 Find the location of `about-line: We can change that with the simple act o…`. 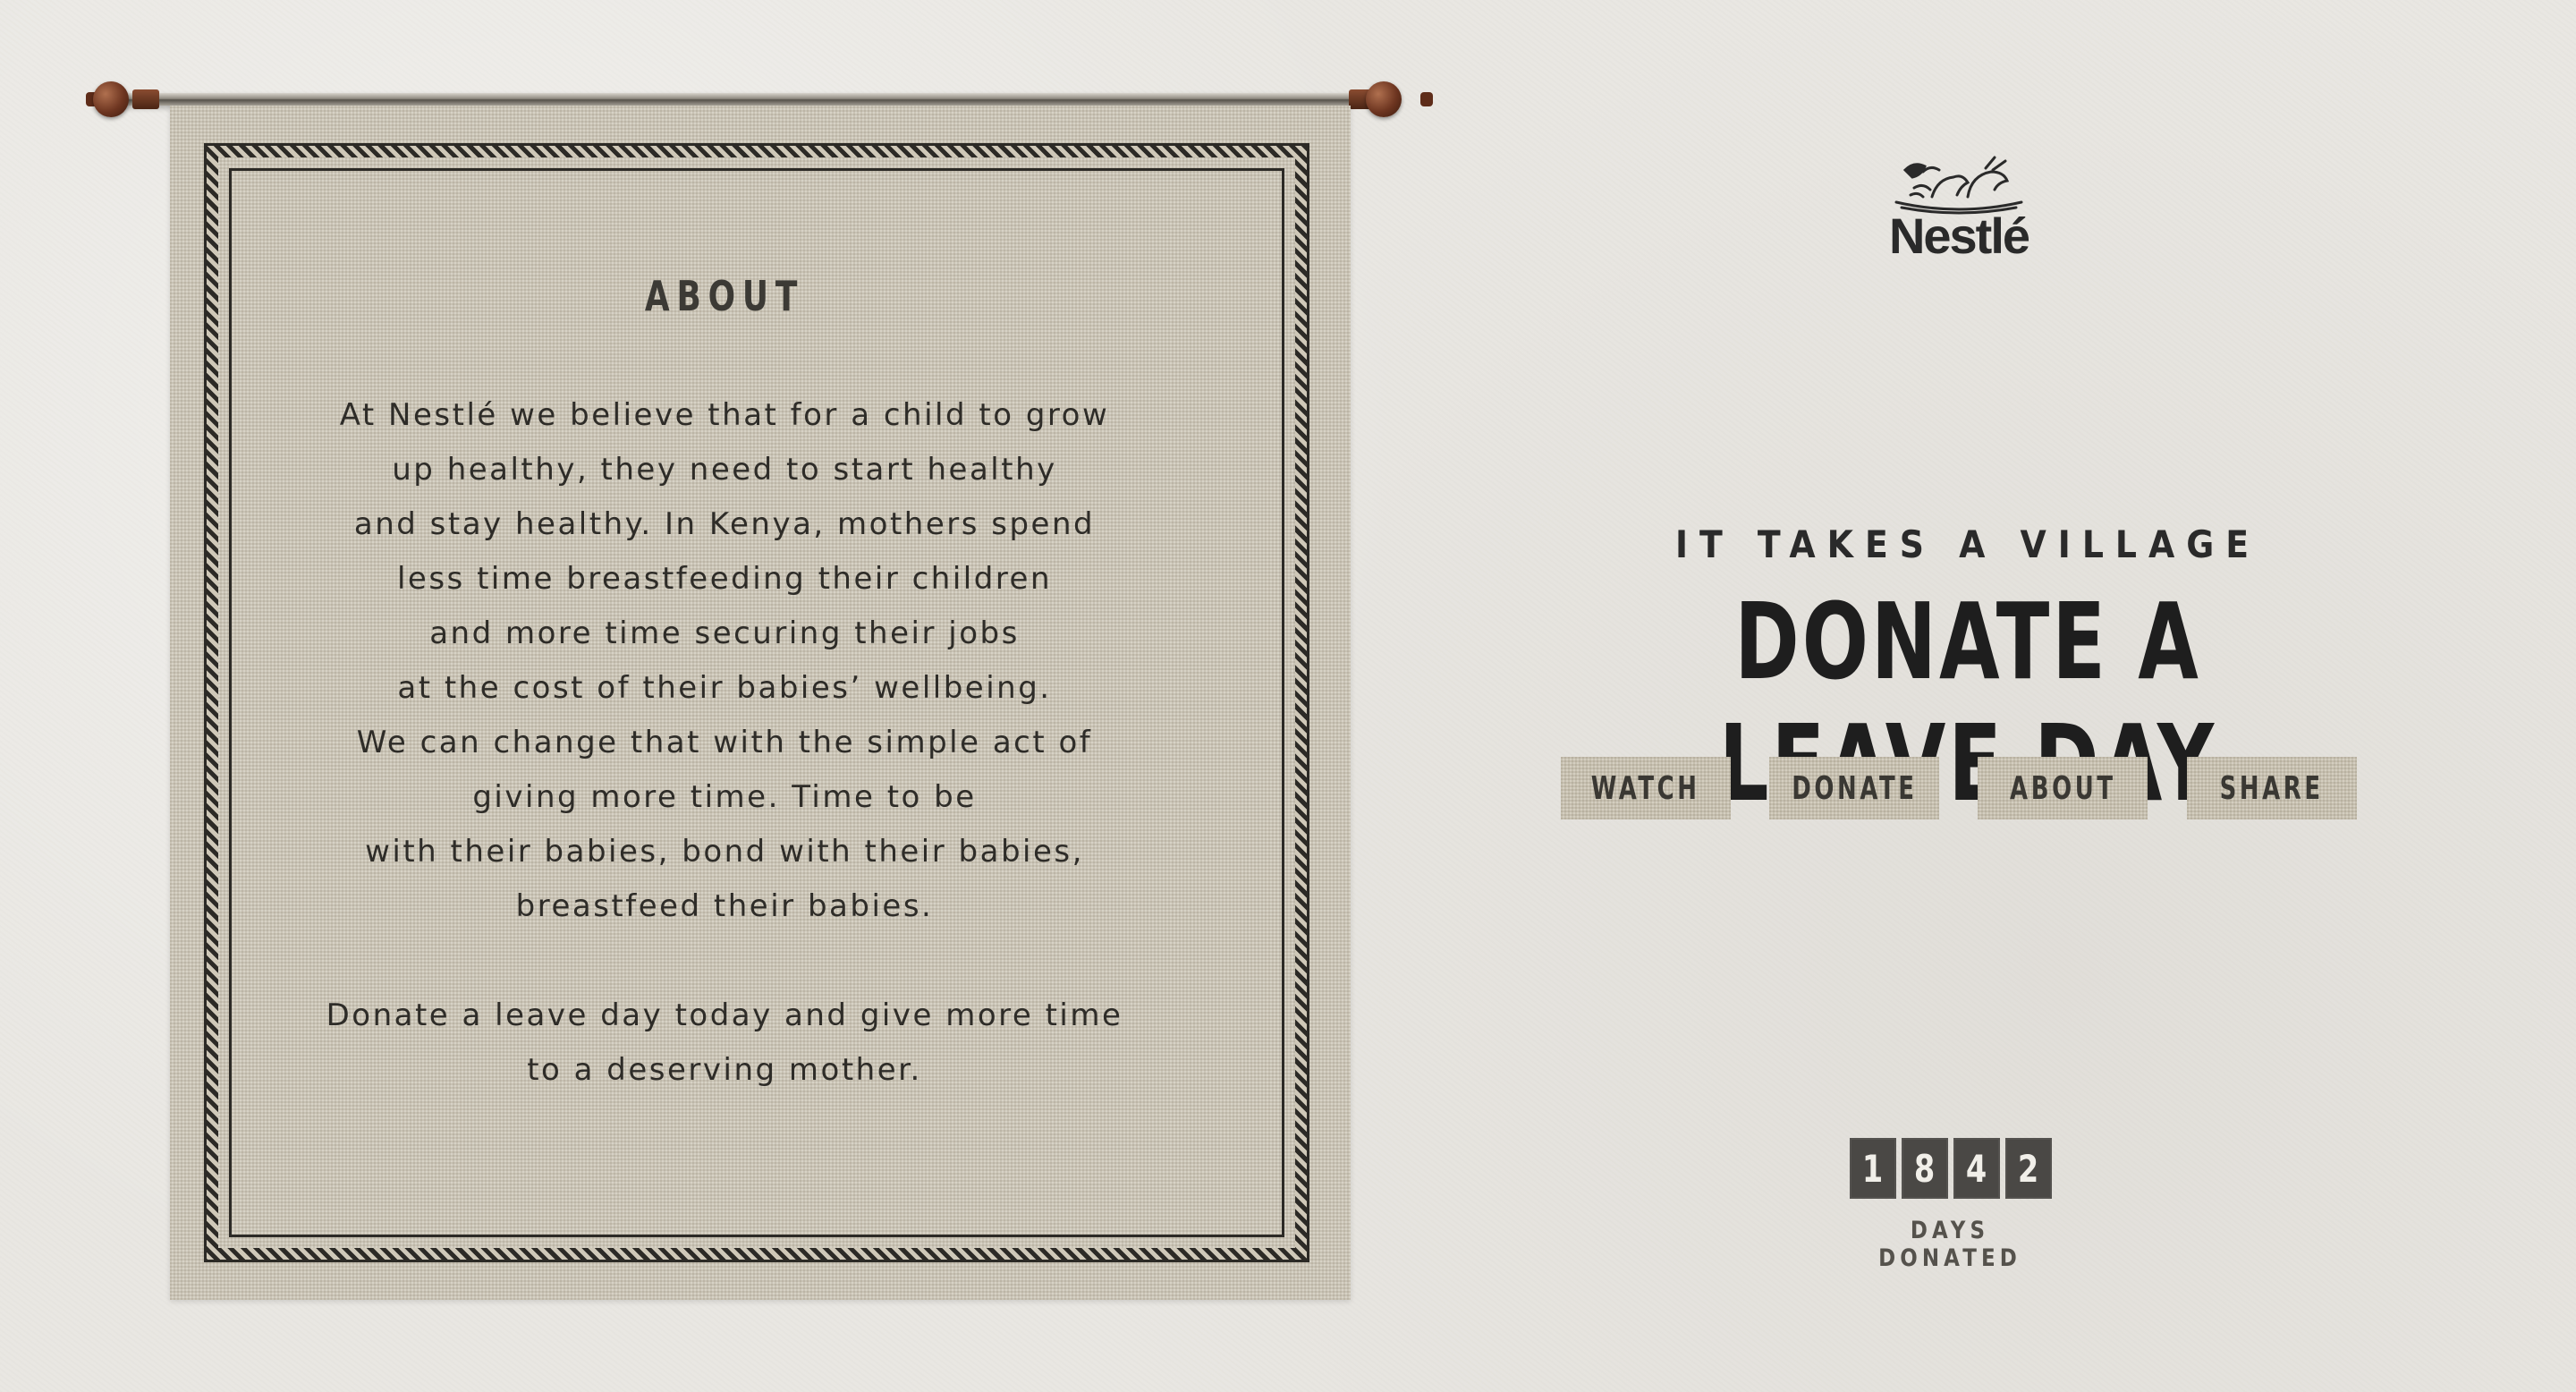

about-line: We can change that with the simple act o… is located at coordinates (724, 742).